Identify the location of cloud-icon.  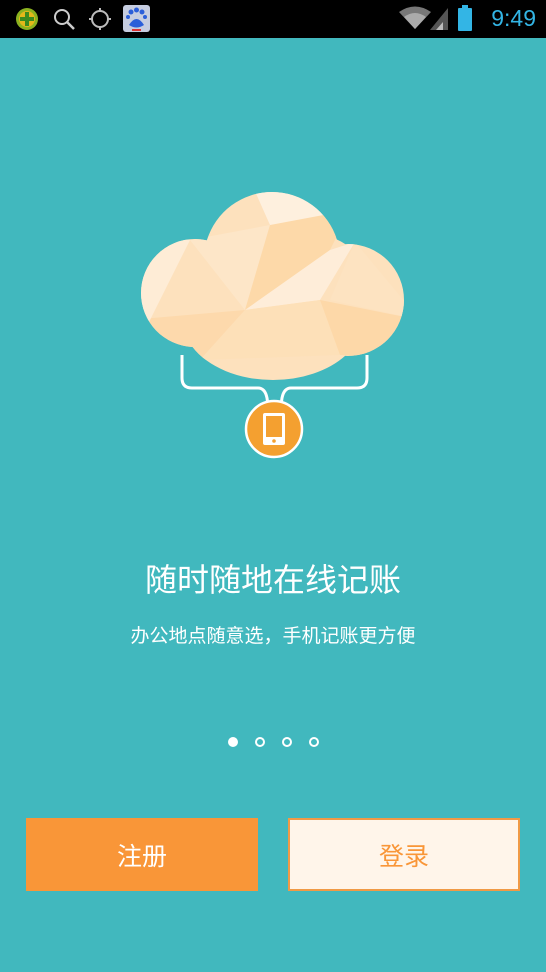
(272, 286).